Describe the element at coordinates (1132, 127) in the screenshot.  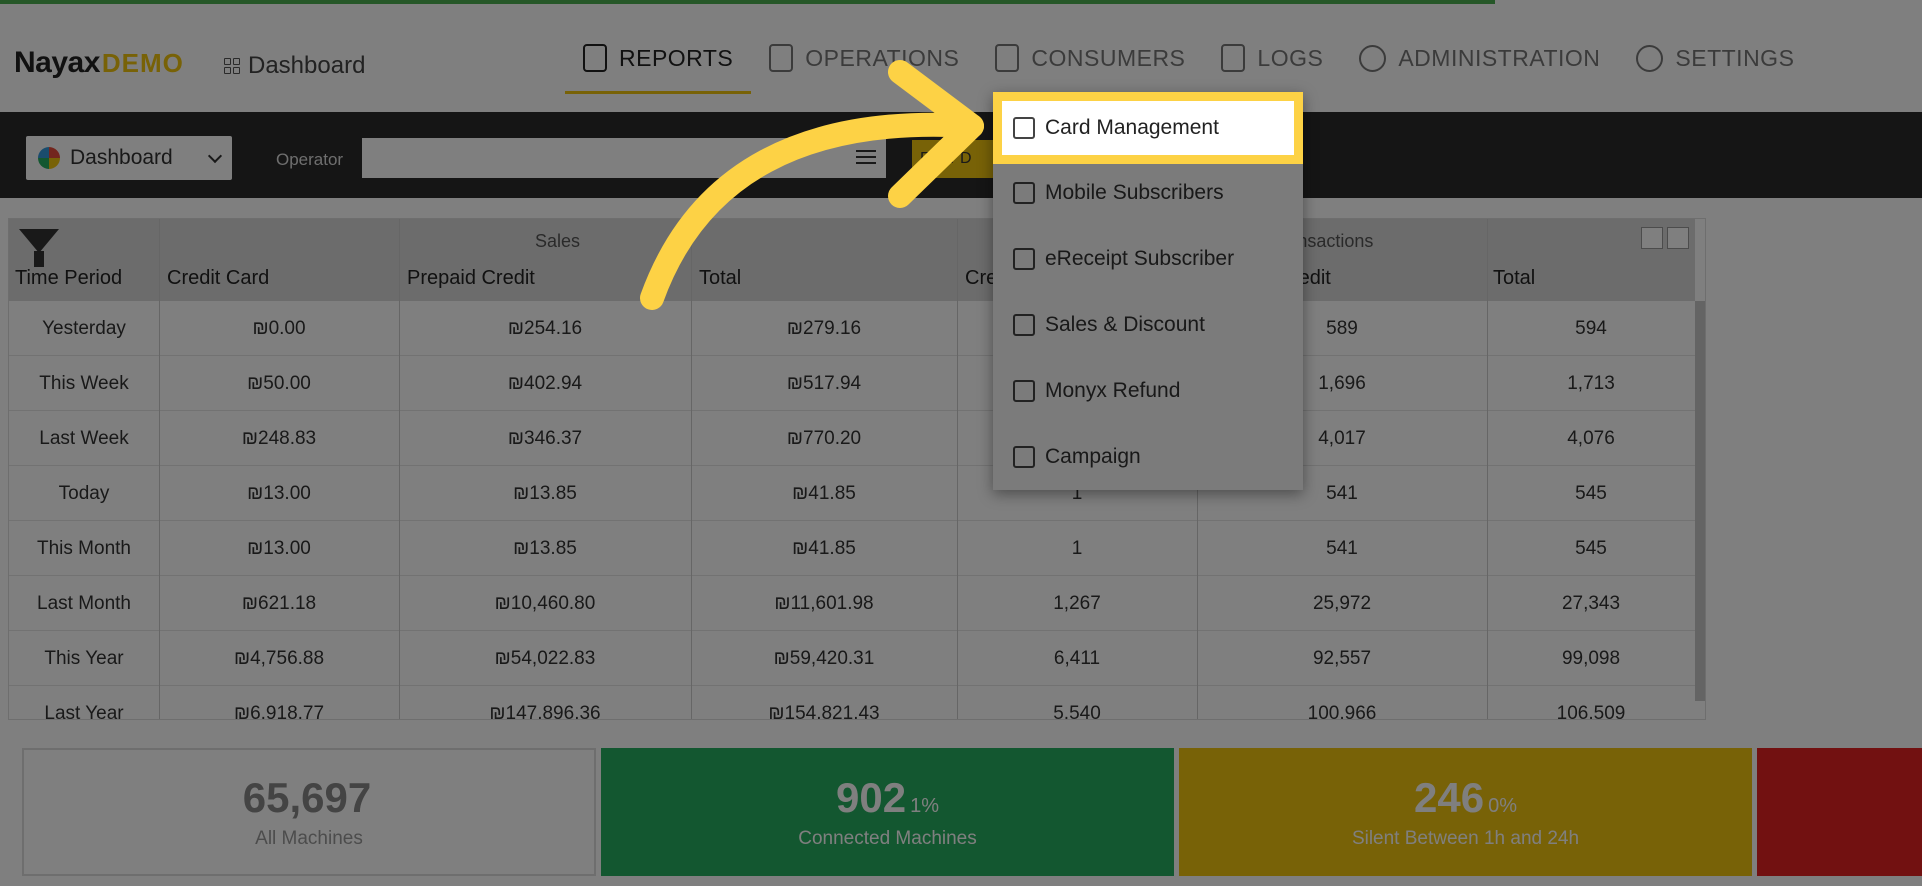
I see `highlighted-label: Card Management` at that location.